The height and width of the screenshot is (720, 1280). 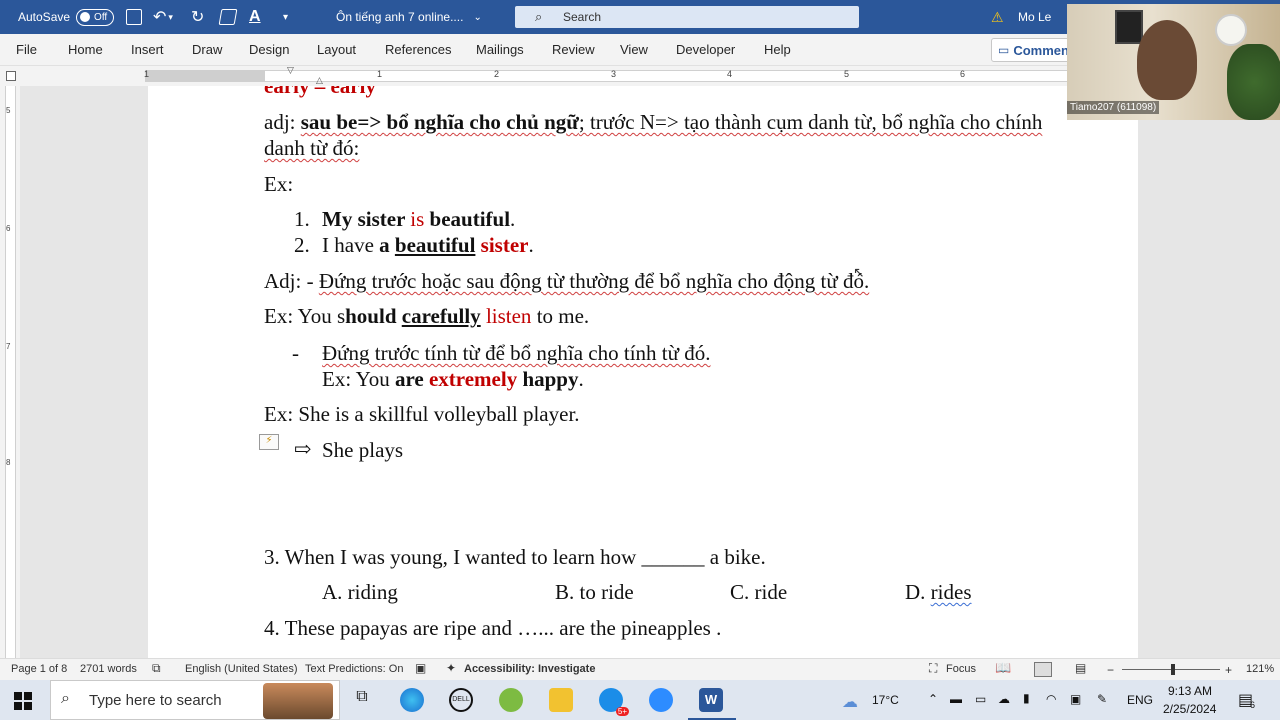 I want to click on customize-qat-icon: ▾, so click(x=285, y=17).